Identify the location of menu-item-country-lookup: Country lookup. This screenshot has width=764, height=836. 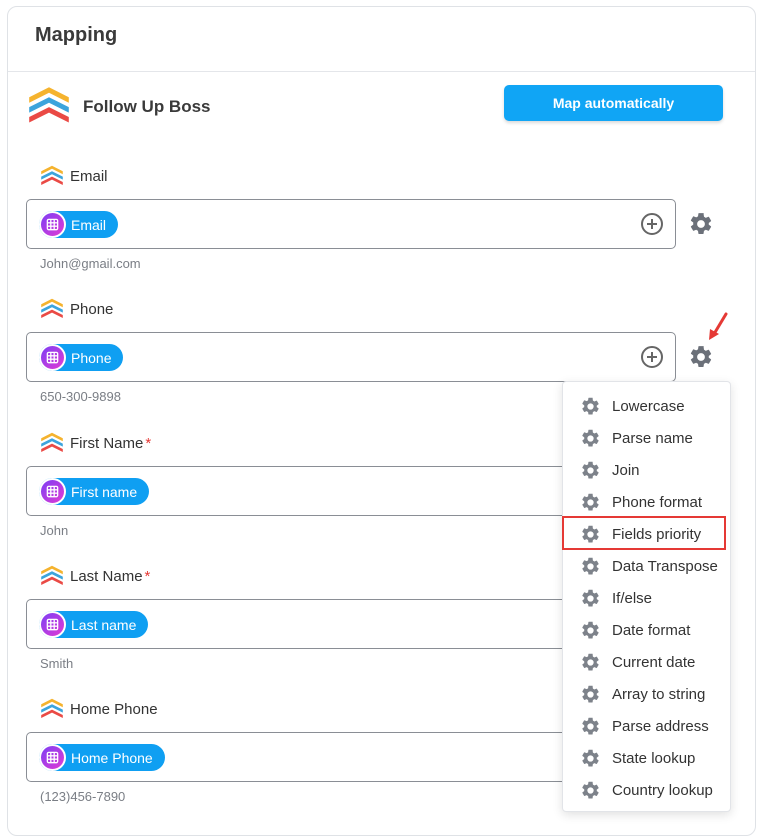
(647, 790).